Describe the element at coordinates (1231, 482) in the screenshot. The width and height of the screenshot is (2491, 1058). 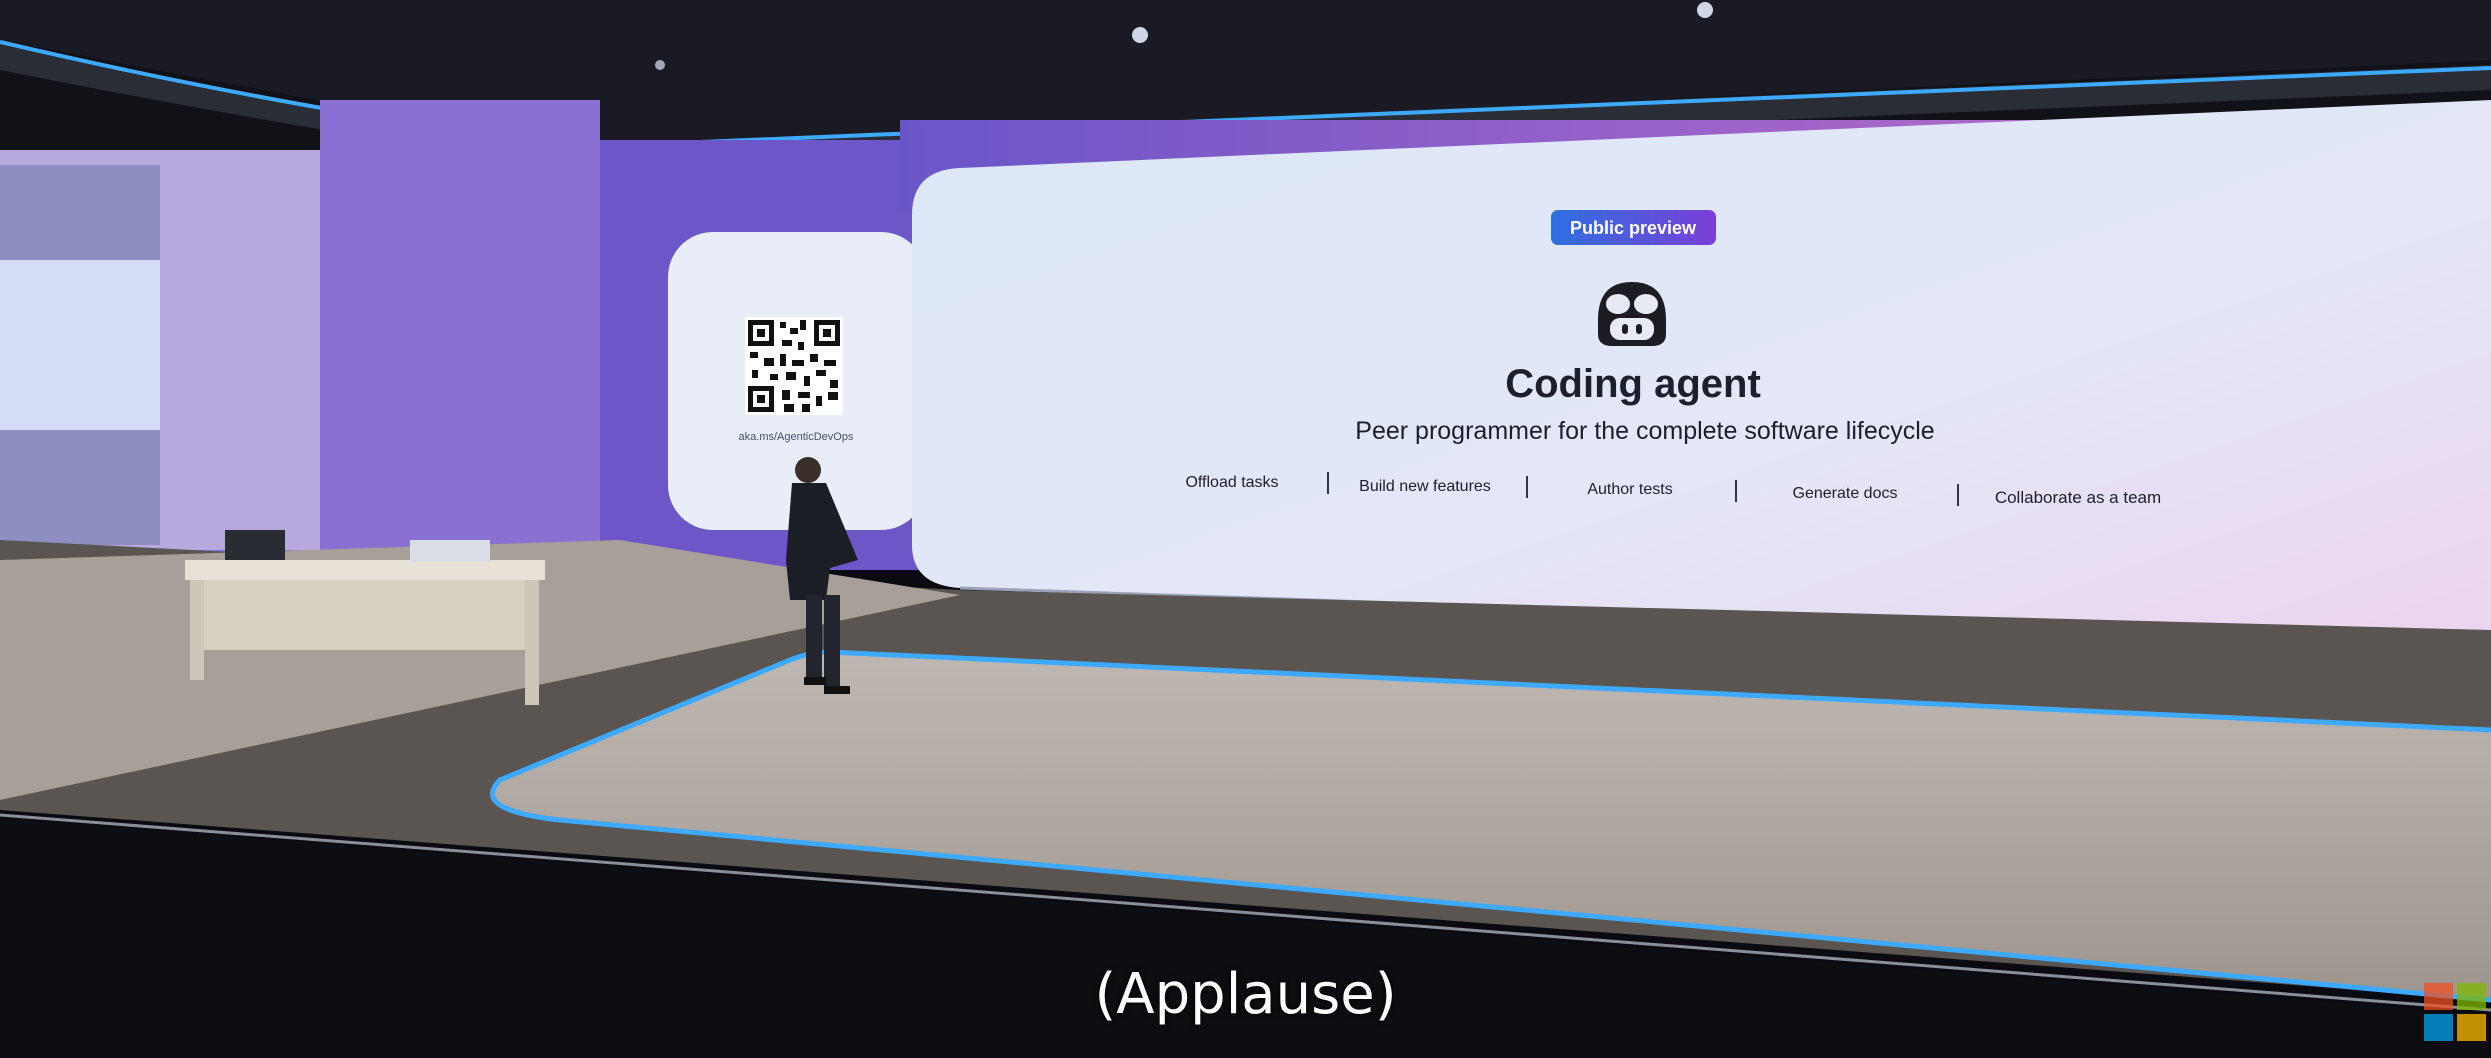
I see `feature-item: Offload tasks` at that location.